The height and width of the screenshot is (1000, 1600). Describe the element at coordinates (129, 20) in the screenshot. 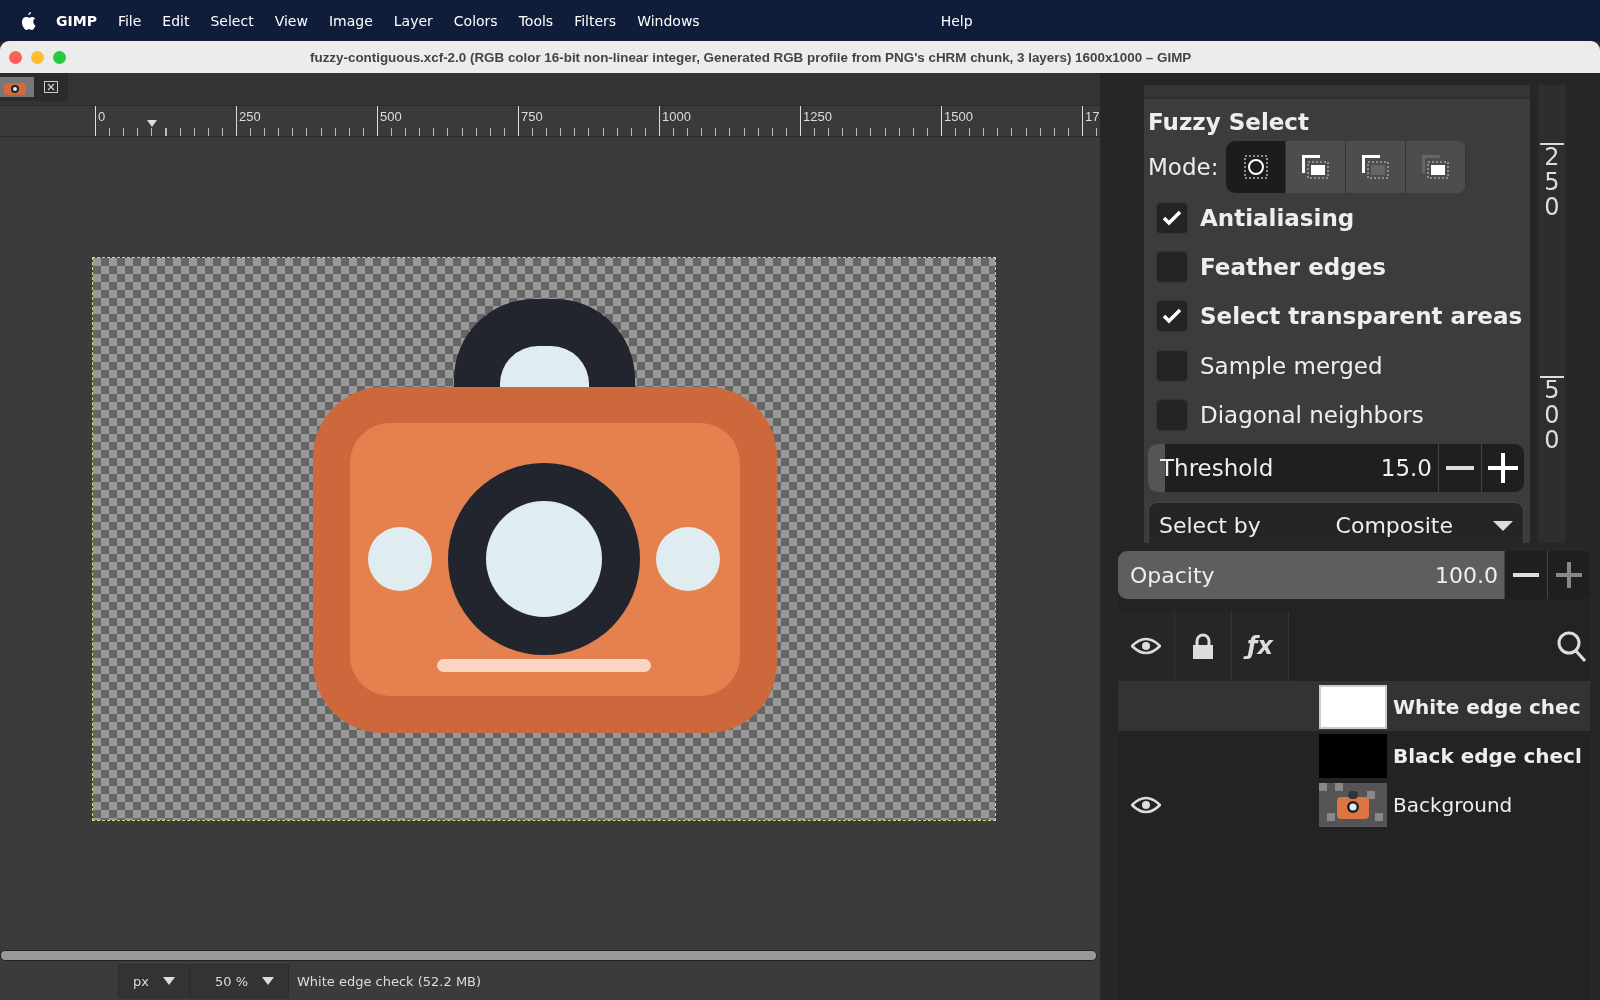

I see `menu-item: File` at that location.